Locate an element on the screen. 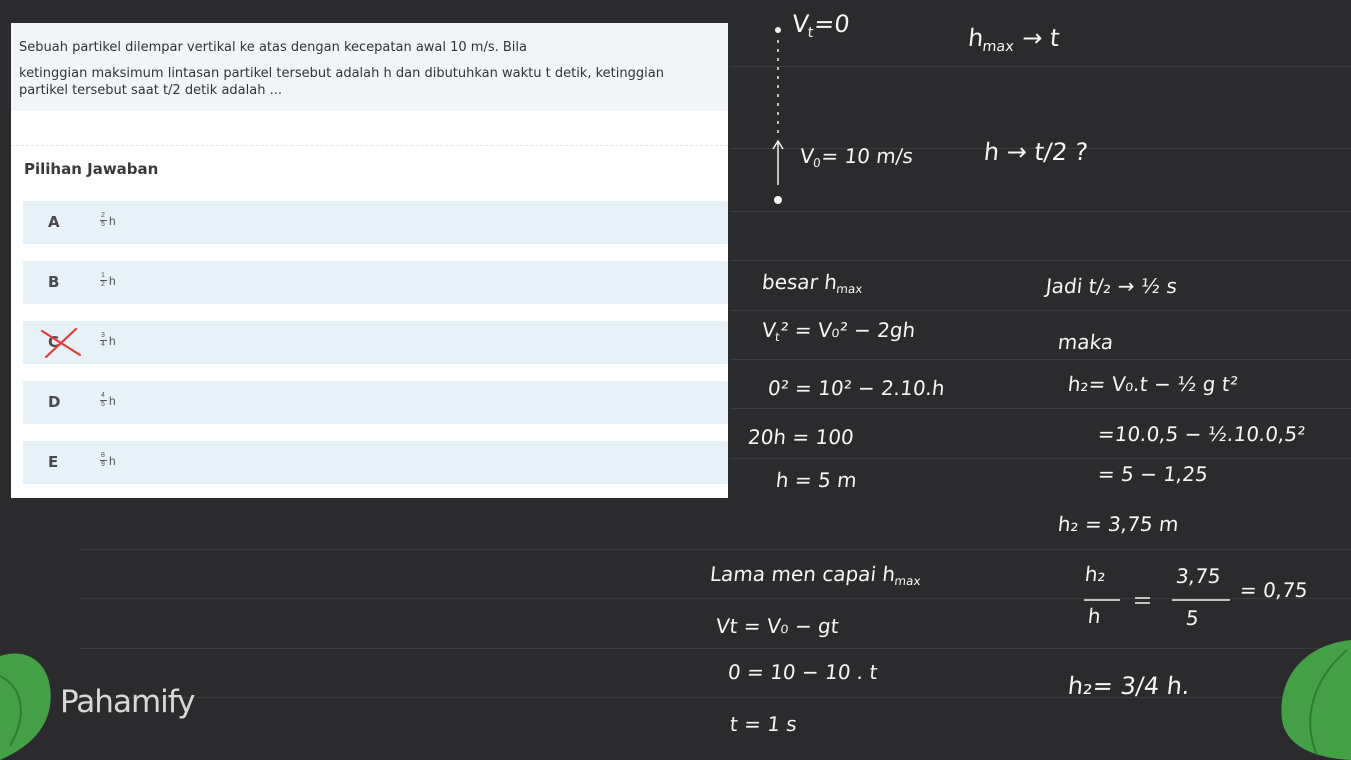  trajectory-arrow-icon is located at coordinates (778, 115).